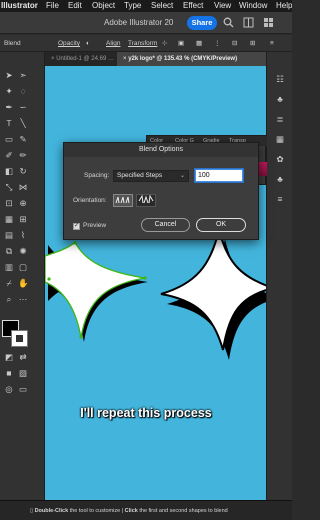 The width and height of the screenshot is (320, 520). What do you see at coordinates (23, 267) in the screenshot?
I see `artboard-tool-icon: ▢` at bounding box center [23, 267].